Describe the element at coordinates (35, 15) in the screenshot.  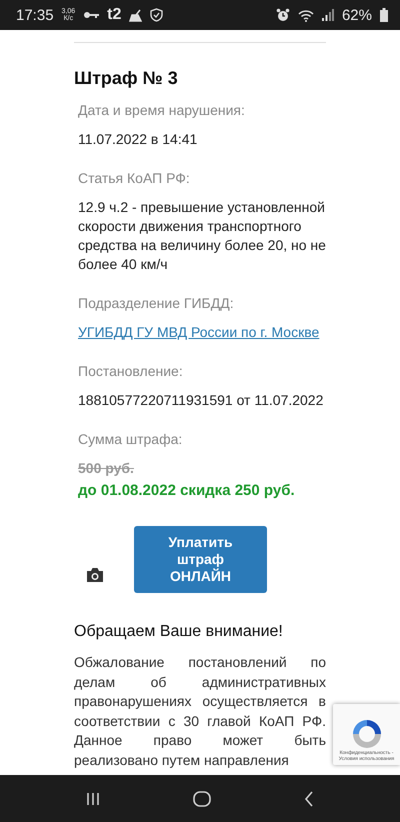
I see `clock: 17:35` at that location.